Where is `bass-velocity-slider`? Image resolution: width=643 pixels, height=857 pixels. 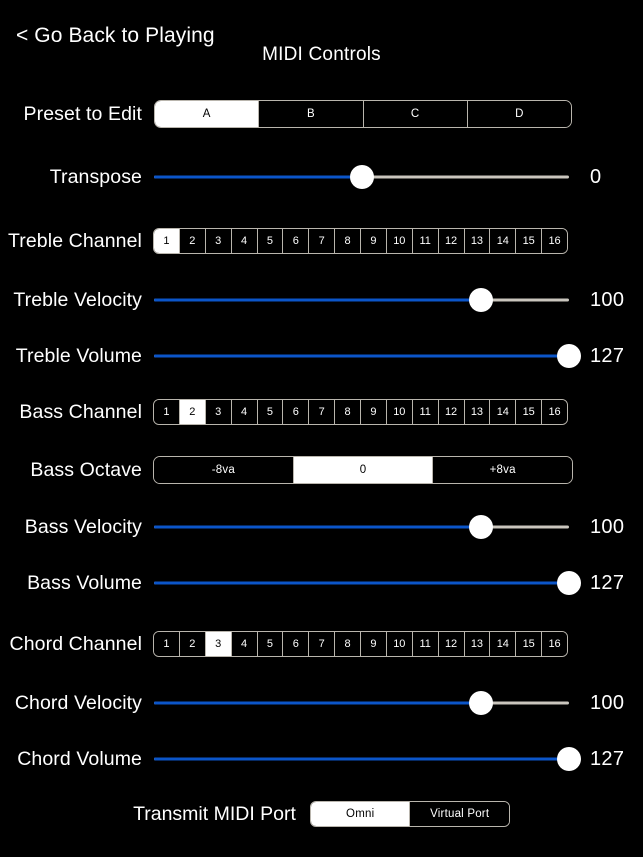
bass-velocity-slider is located at coordinates (361, 527).